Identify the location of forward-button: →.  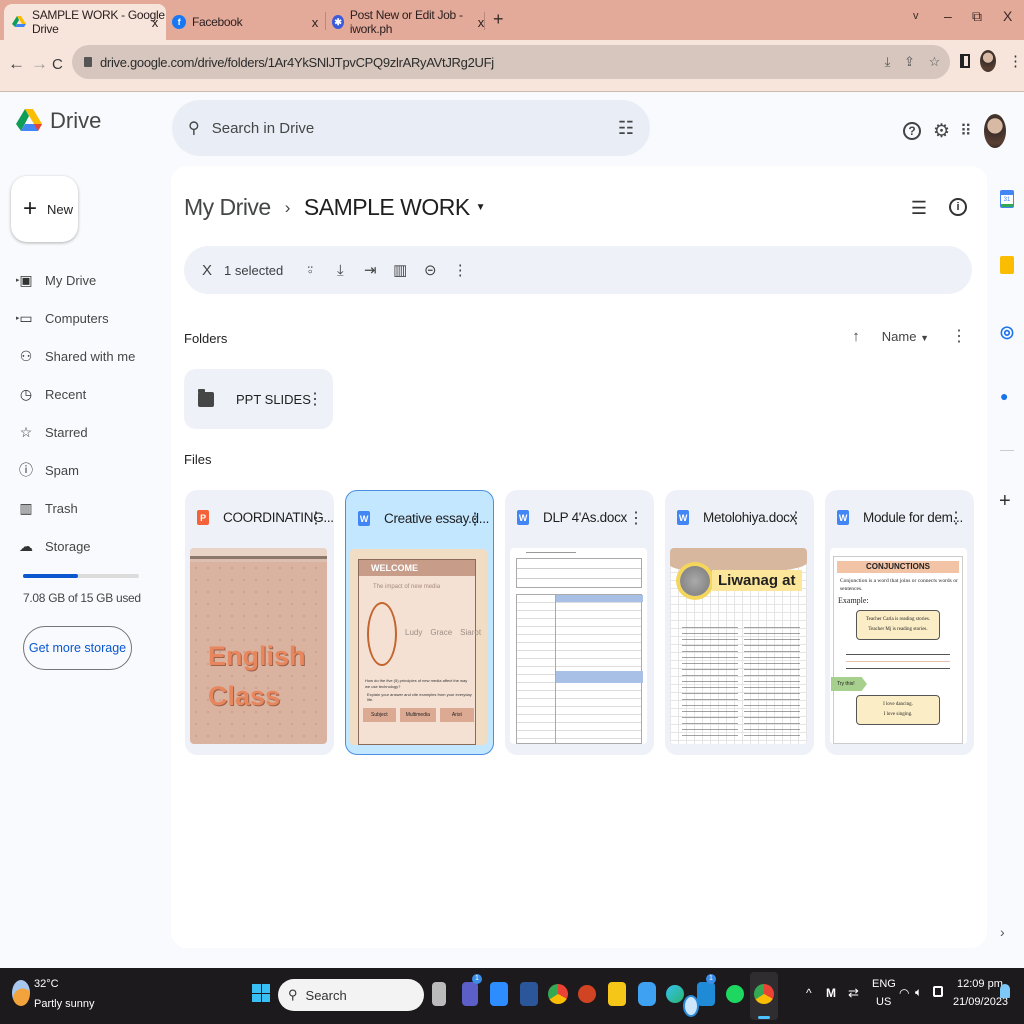
(39, 64).